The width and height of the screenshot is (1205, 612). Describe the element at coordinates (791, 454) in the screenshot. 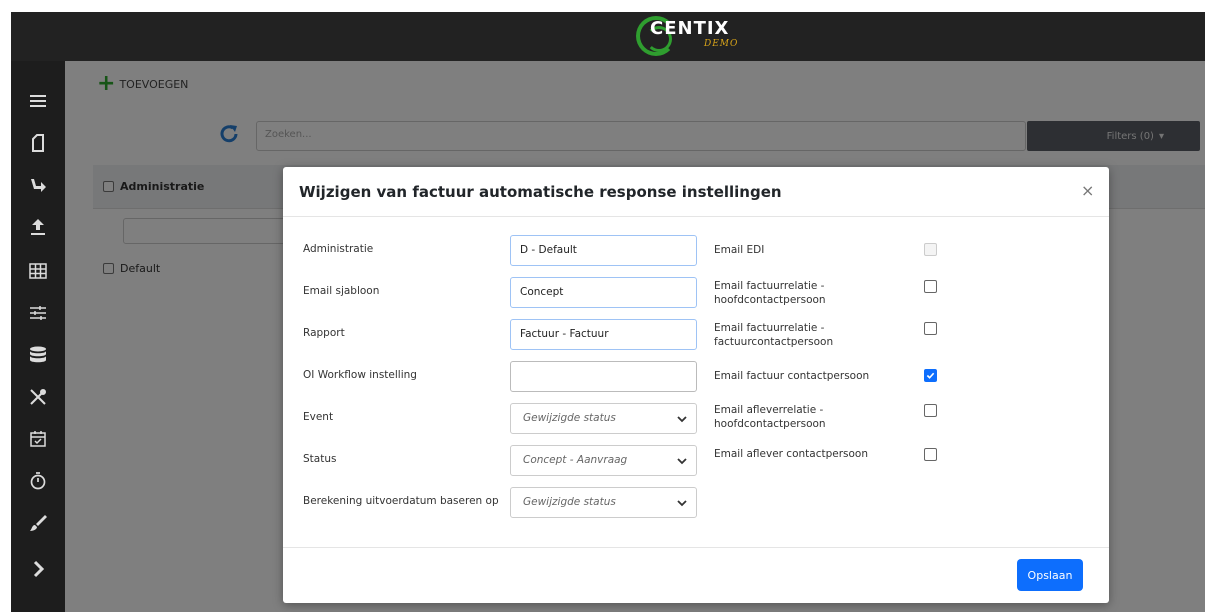

I see `aflever-contact-label: Email aflever contactpersoon` at that location.